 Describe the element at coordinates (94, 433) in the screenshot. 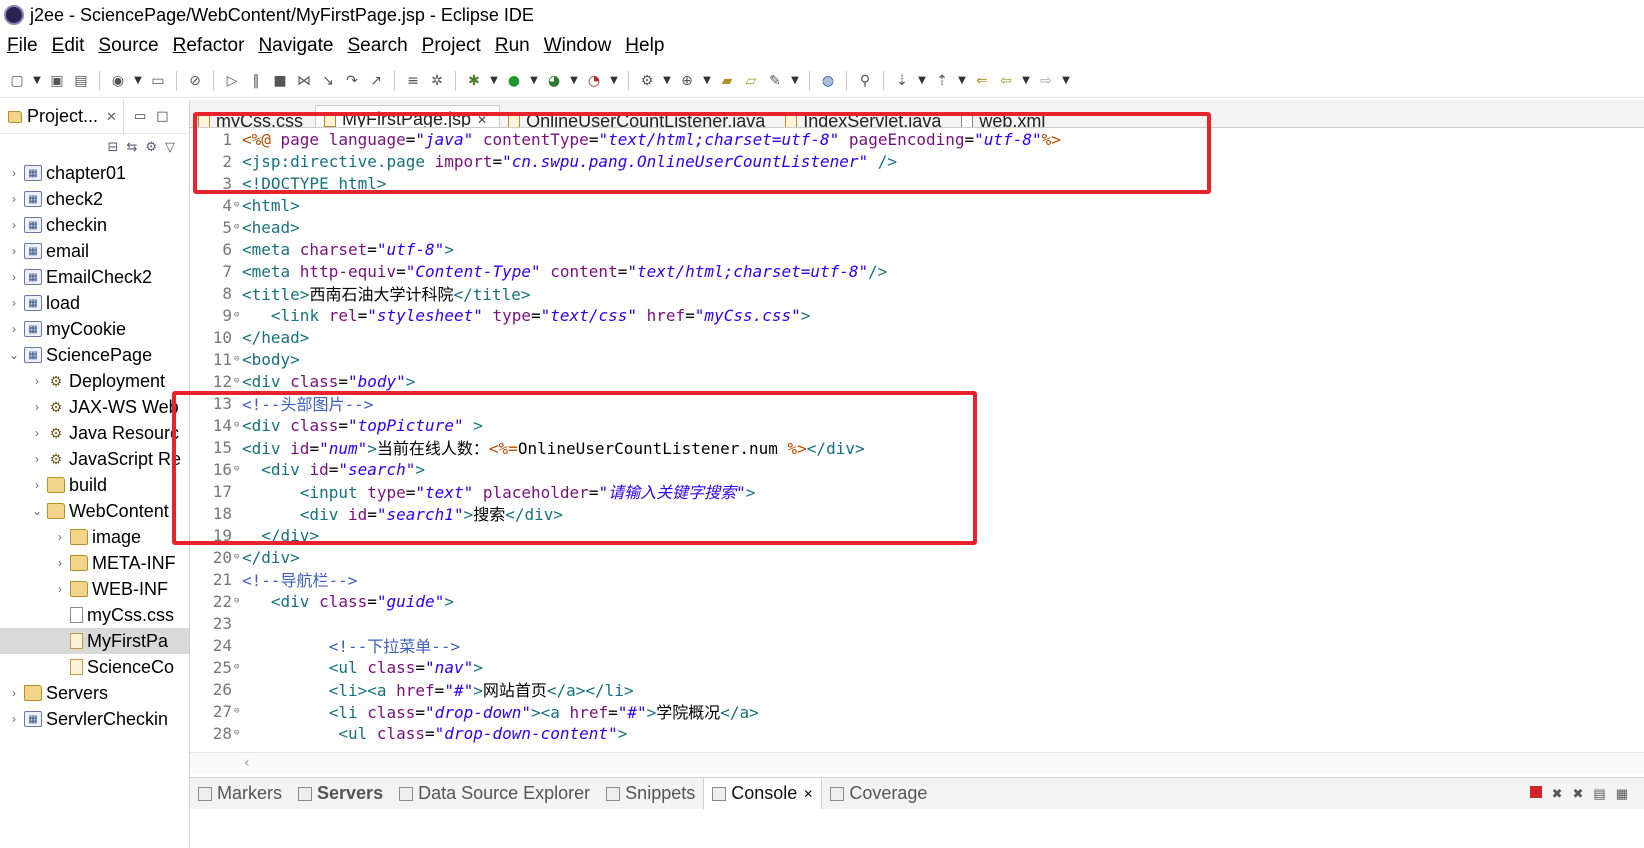

I see `tree-item: › ⚙ Java Resourc` at that location.